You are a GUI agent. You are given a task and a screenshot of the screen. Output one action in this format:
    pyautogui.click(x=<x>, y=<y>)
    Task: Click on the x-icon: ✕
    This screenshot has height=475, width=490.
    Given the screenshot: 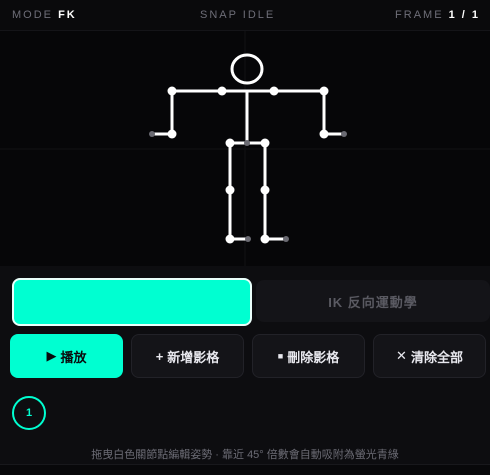 What is the action you would take?
    pyautogui.click(x=401, y=355)
    